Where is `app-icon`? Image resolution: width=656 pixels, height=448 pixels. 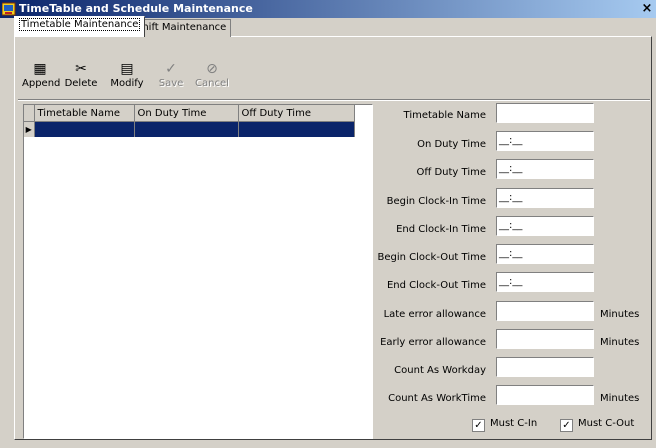
app-icon is located at coordinates (9, 9).